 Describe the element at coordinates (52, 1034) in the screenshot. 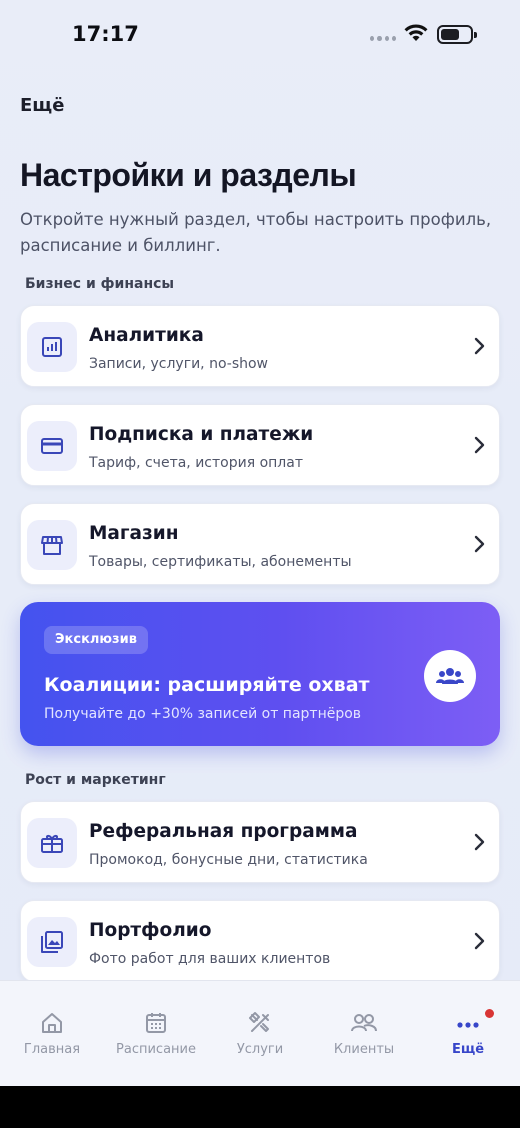

I see `tab-home: Главная` at that location.